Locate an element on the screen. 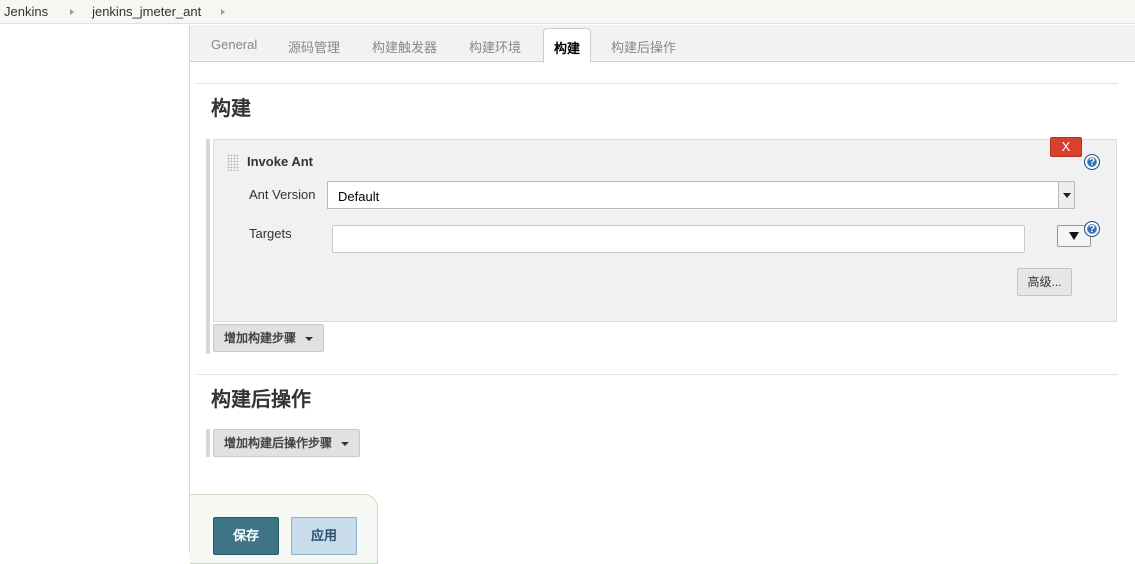 The height and width of the screenshot is (564, 1135). breadcrumb-job: jenkins_jmeter_ant is located at coordinates (146, 11).